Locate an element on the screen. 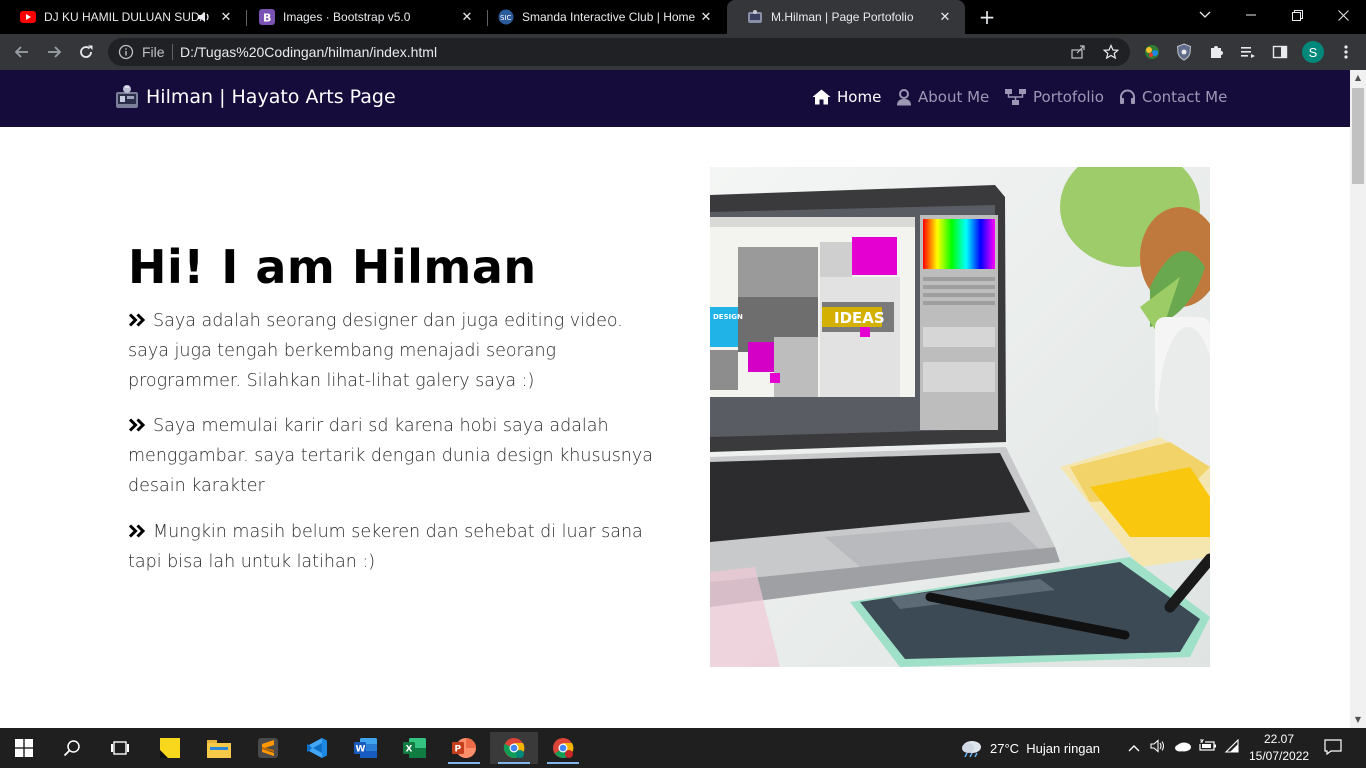 This screenshot has width=1366, height=768. tab-title: M.Hilman | Page Portofolio is located at coordinates (842, 17).